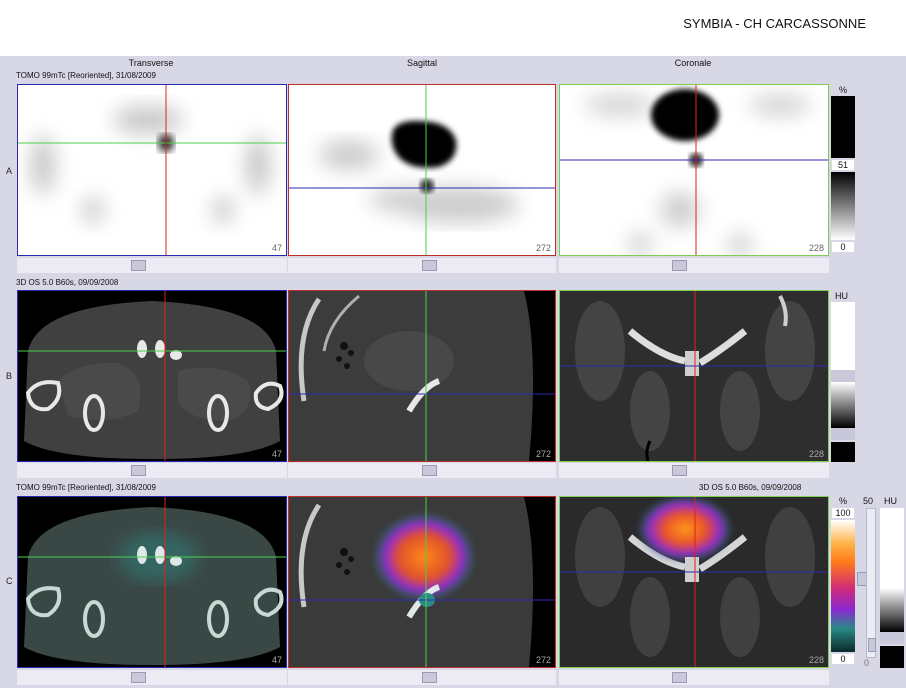 This screenshot has height=688, width=906. What do you see at coordinates (843, 405) in the screenshot?
I see `row-b-colorbar-gradient` at bounding box center [843, 405].